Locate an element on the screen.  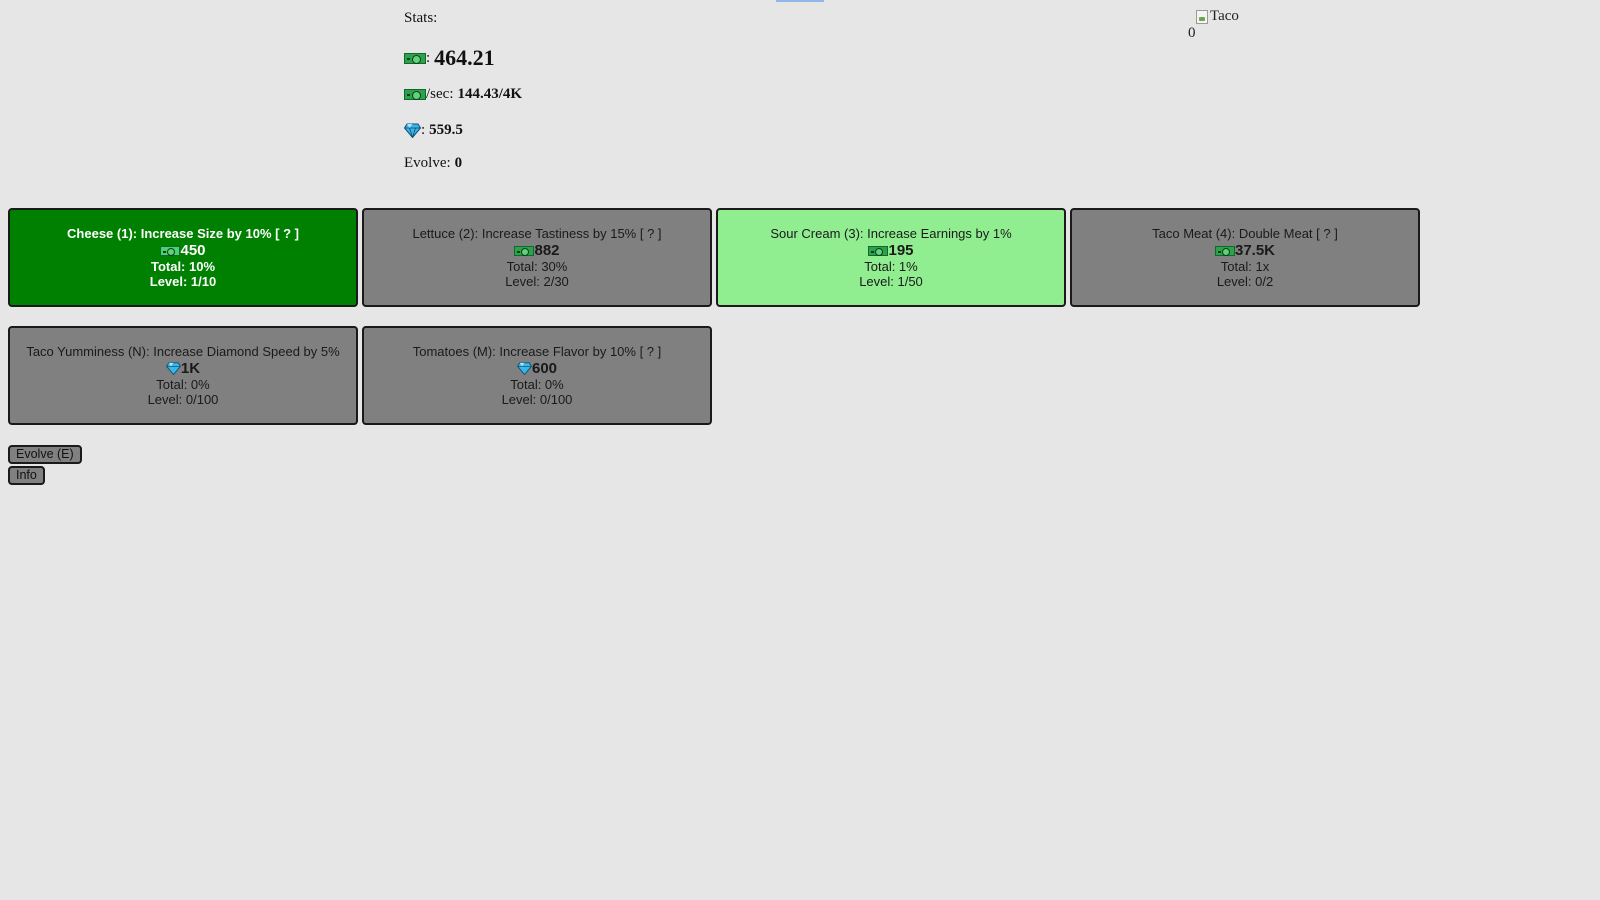
upgrade-total: Total: 1x is located at coordinates (1245, 266).